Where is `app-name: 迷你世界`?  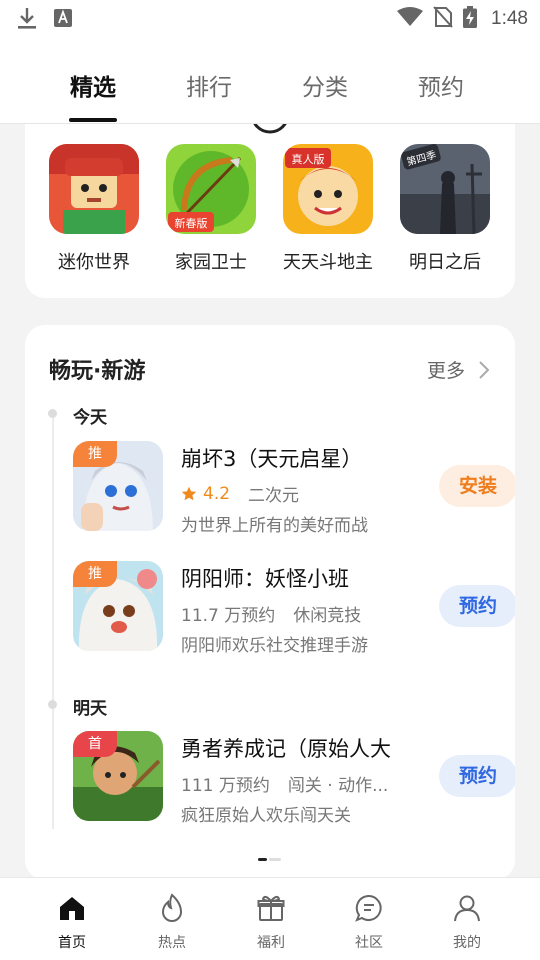 app-name: 迷你世界 is located at coordinates (94, 262).